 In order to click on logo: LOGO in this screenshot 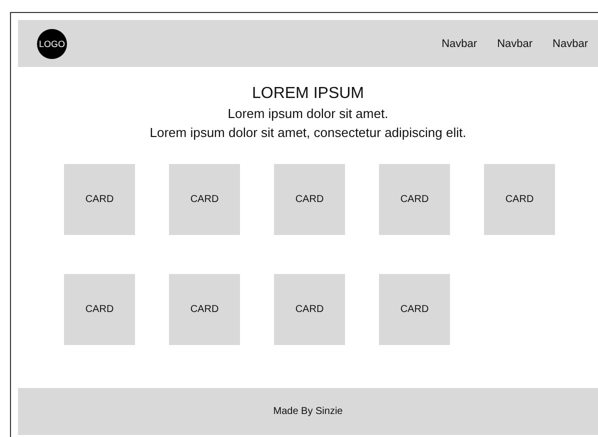, I will do `click(52, 43)`.